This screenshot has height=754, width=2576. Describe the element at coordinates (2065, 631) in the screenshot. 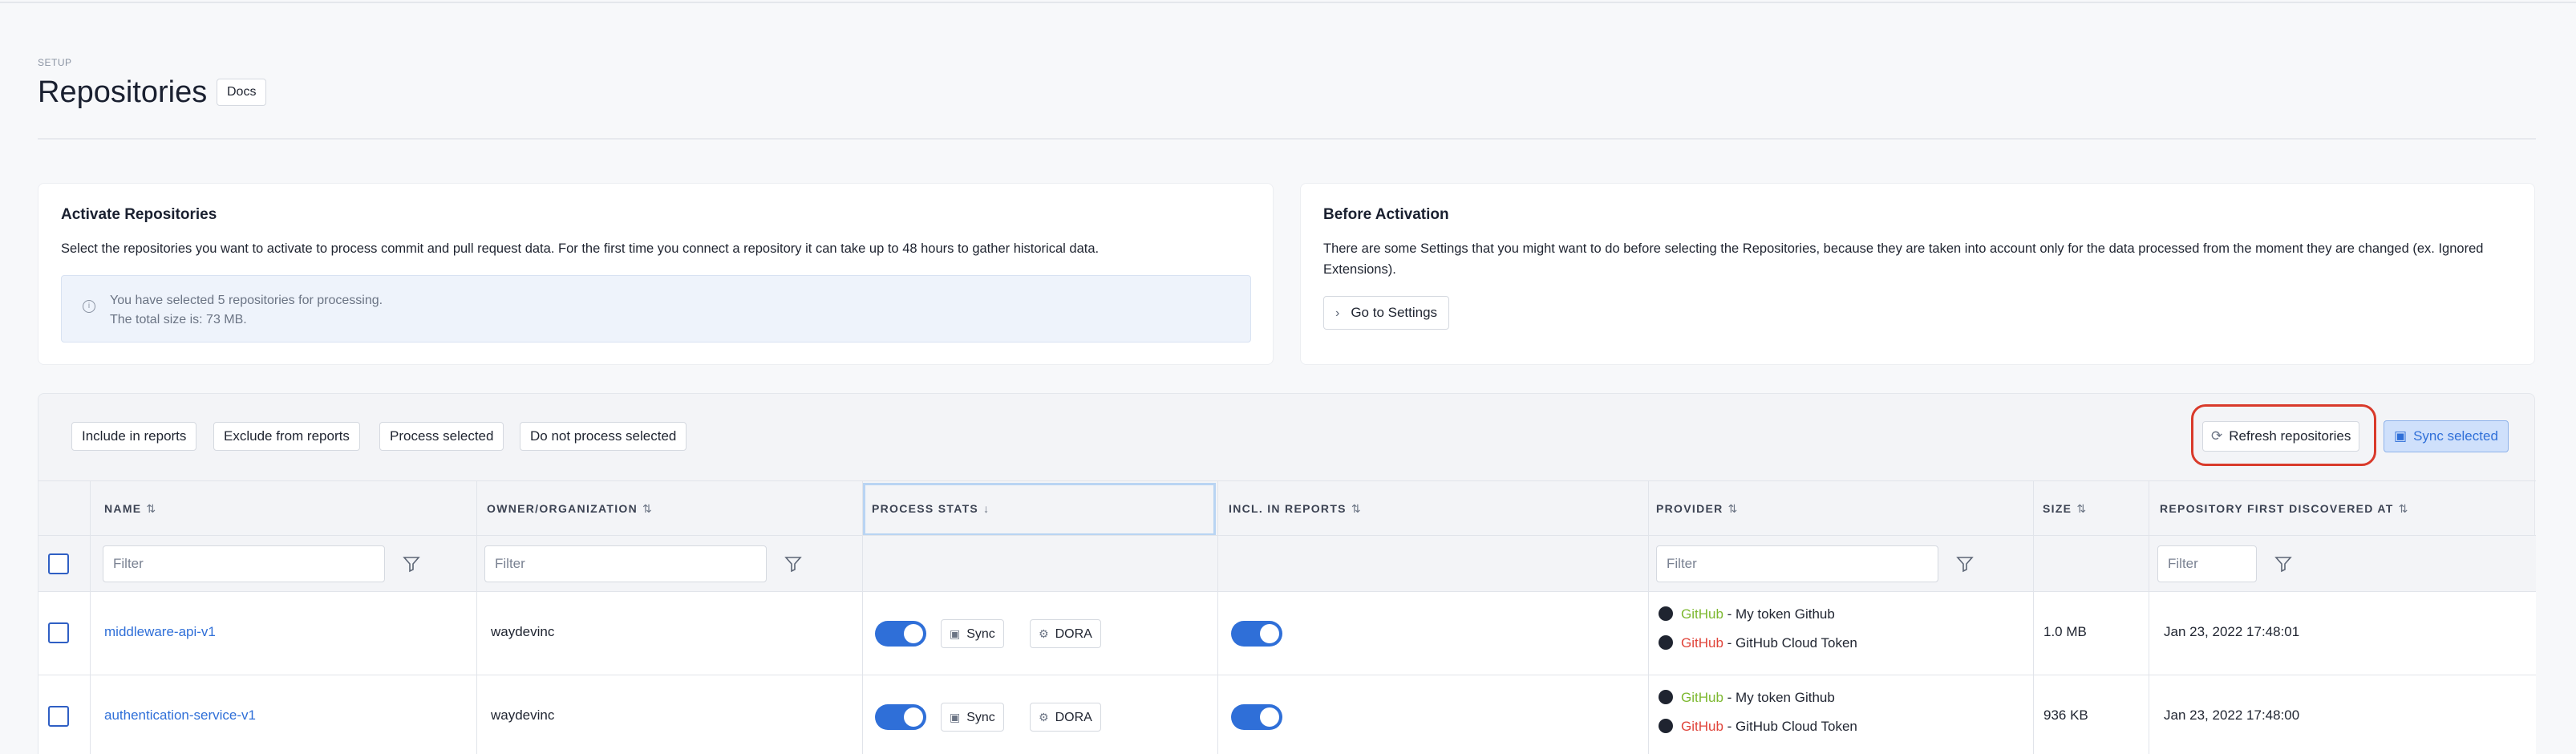

I see `size-text: 1.0 MB` at that location.